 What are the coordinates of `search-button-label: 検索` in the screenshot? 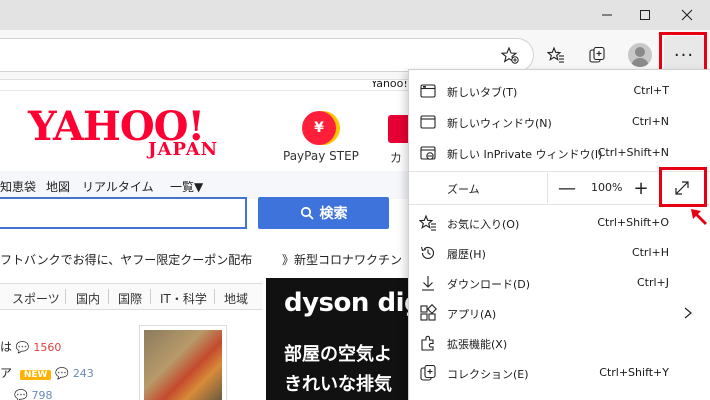 It's located at (333, 214).